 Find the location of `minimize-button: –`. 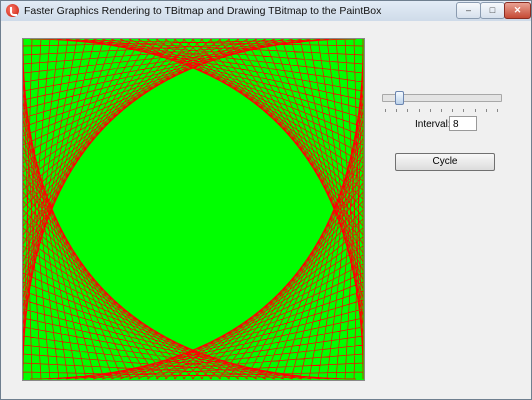

minimize-button: – is located at coordinates (468, 10).